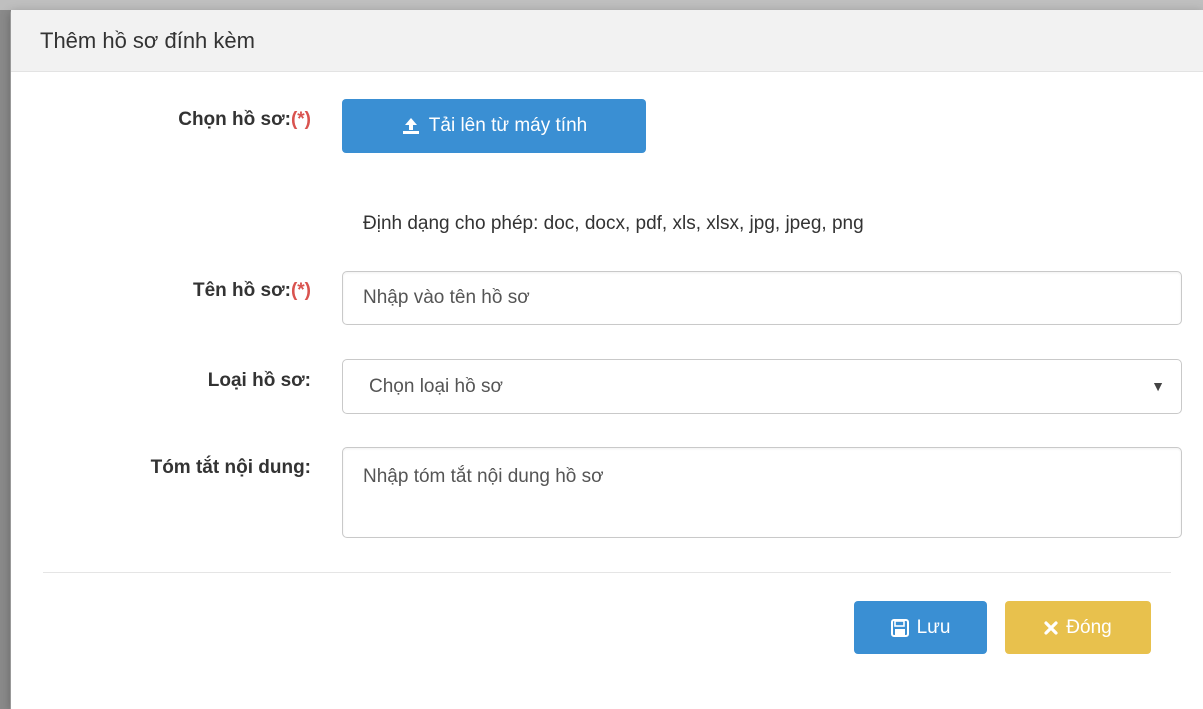 This screenshot has height=709, width=1203. I want to click on file-type-selected: Chọn loại hồ sơ, so click(436, 386).